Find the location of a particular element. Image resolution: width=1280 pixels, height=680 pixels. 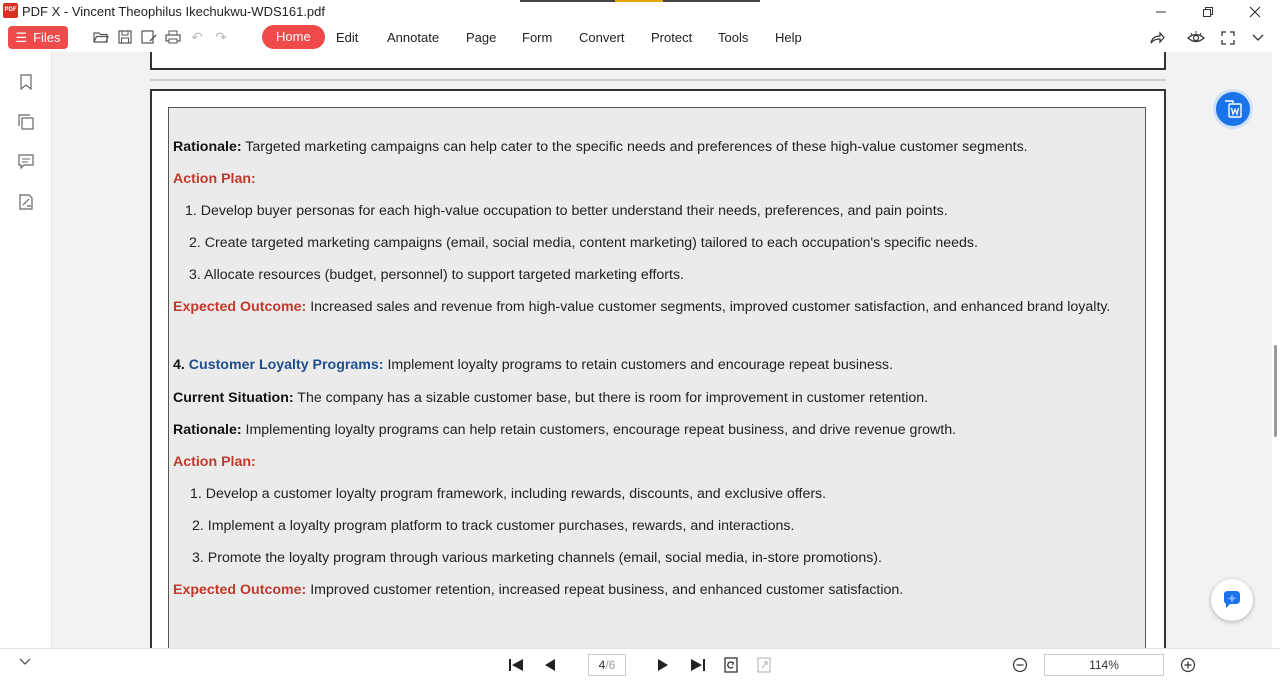

comments-icon is located at coordinates (26, 162).